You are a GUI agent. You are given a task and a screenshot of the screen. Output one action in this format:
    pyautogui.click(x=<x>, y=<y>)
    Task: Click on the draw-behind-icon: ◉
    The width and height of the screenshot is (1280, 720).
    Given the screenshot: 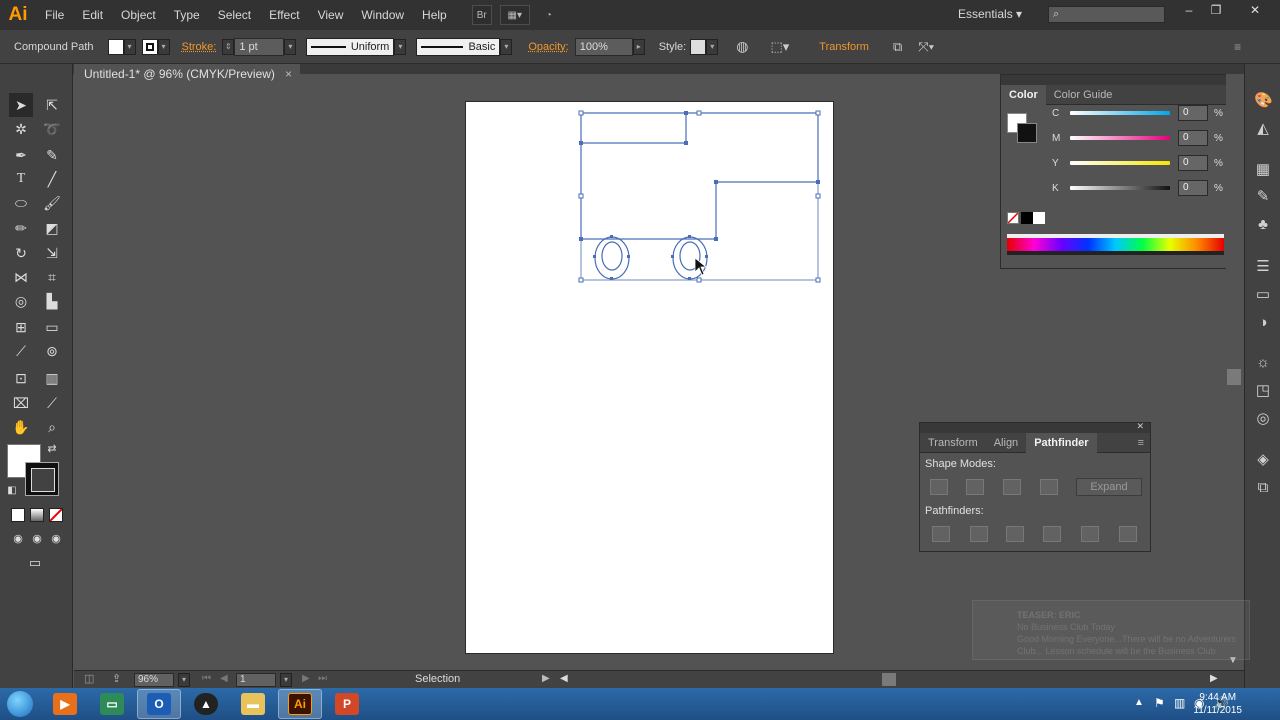 What is the action you would take?
    pyautogui.click(x=37, y=538)
    